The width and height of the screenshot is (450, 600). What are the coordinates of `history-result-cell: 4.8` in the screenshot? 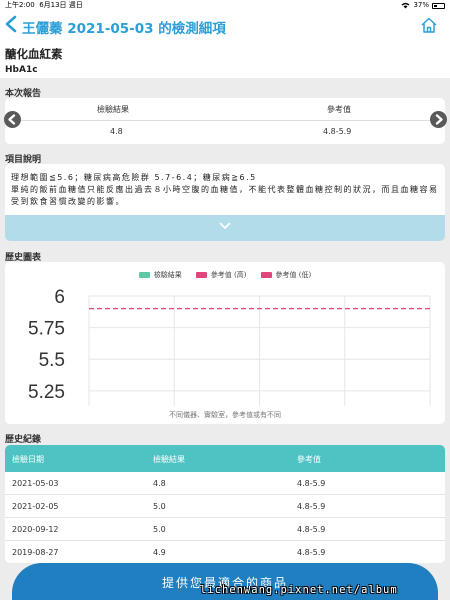 It's located at (159, 483).